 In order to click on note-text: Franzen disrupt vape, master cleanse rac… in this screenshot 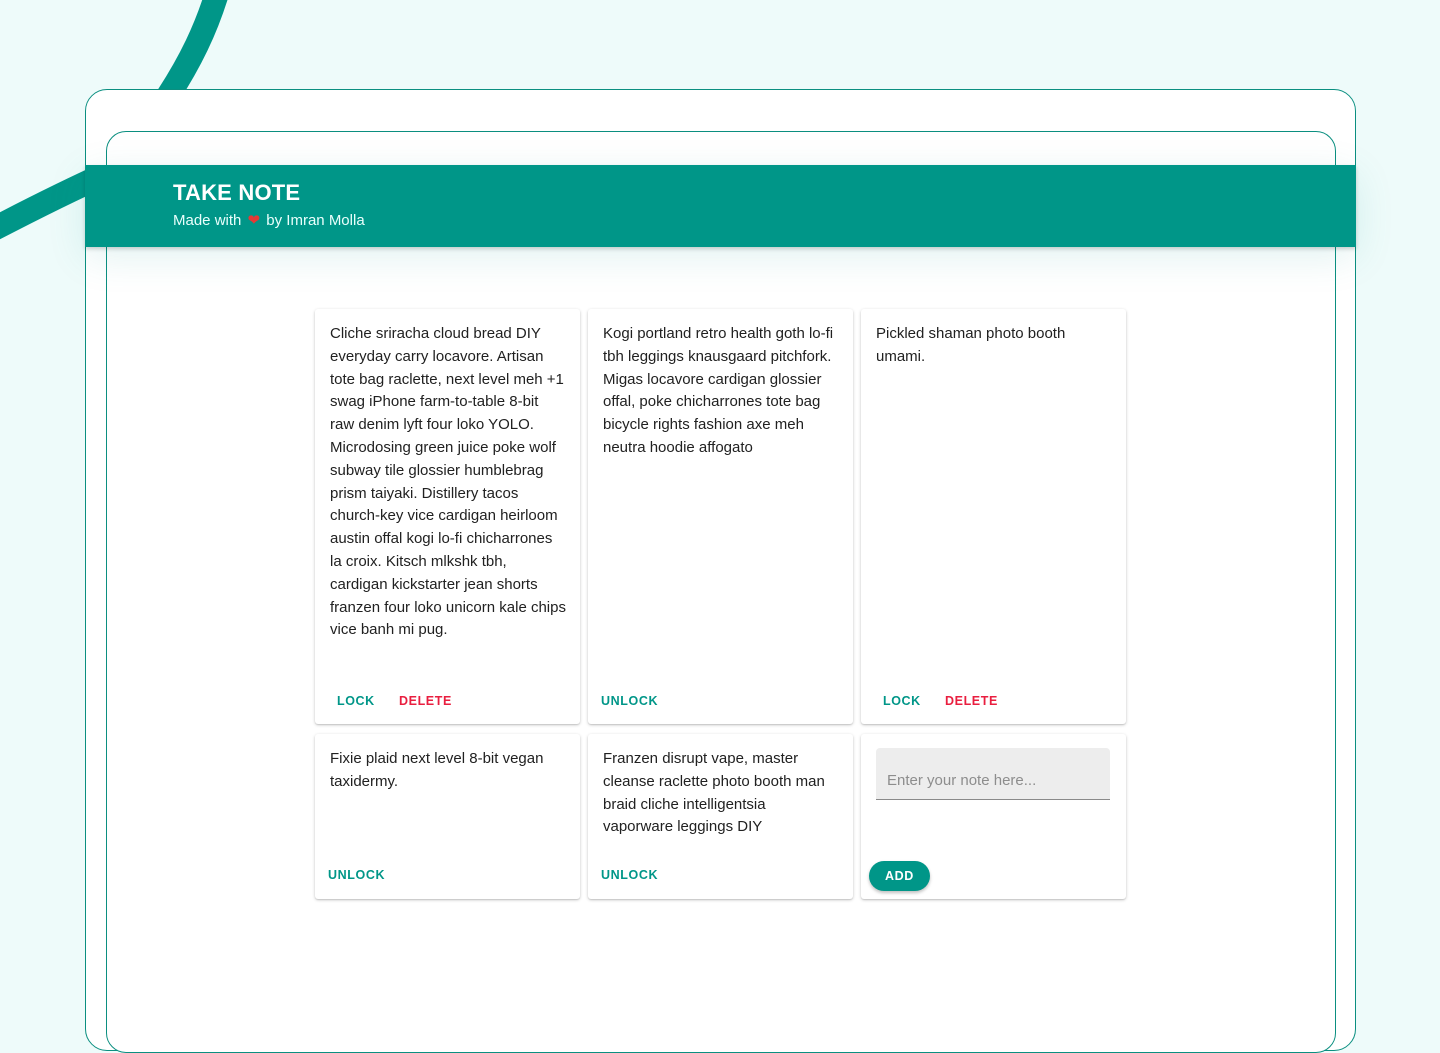, I will do `click(714, 793)`.